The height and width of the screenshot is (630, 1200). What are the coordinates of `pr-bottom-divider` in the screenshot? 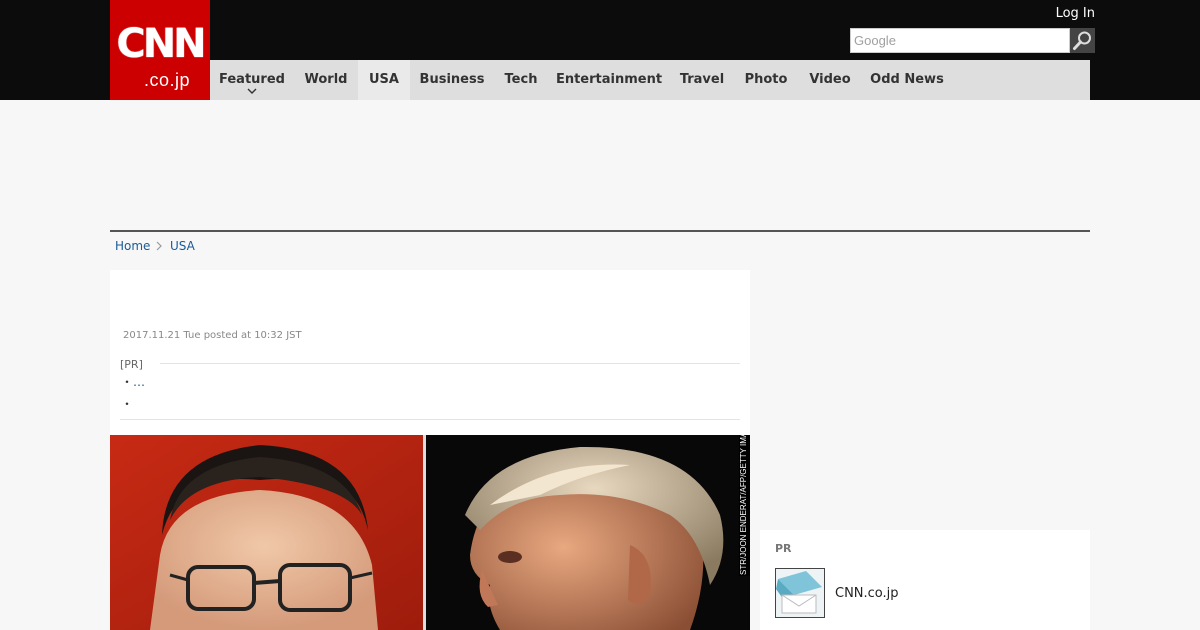 It's located at (430, 419).